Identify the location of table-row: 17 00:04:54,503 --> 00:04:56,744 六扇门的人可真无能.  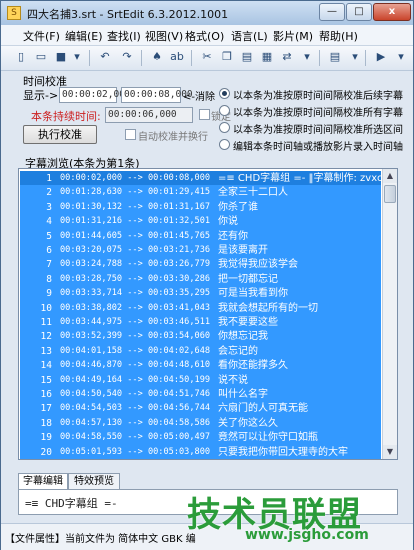
(200, 409).